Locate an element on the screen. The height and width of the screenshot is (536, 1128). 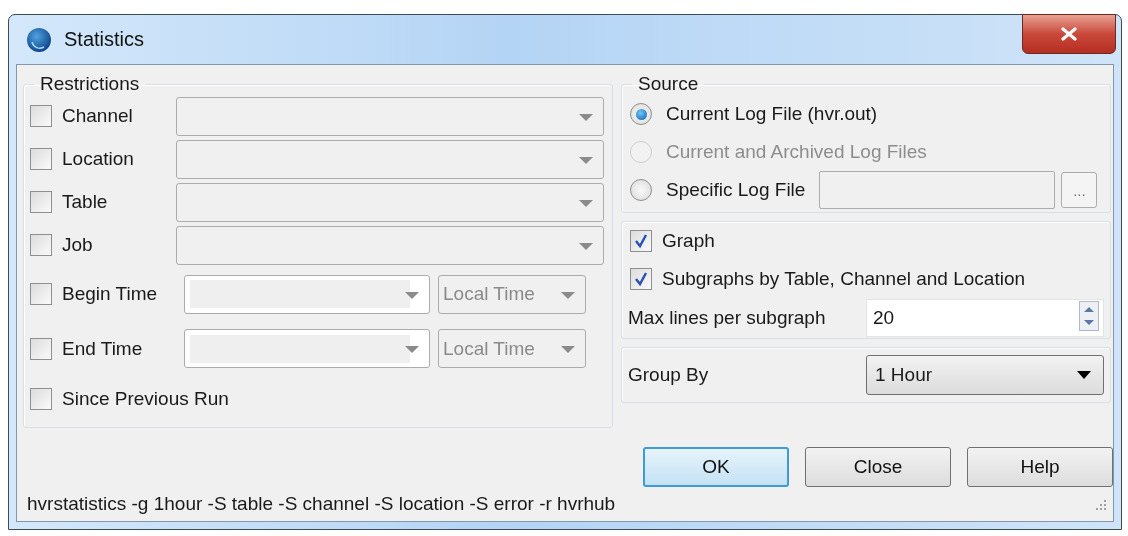
checkbox-label: Channel is located at coordinates (98, 116).